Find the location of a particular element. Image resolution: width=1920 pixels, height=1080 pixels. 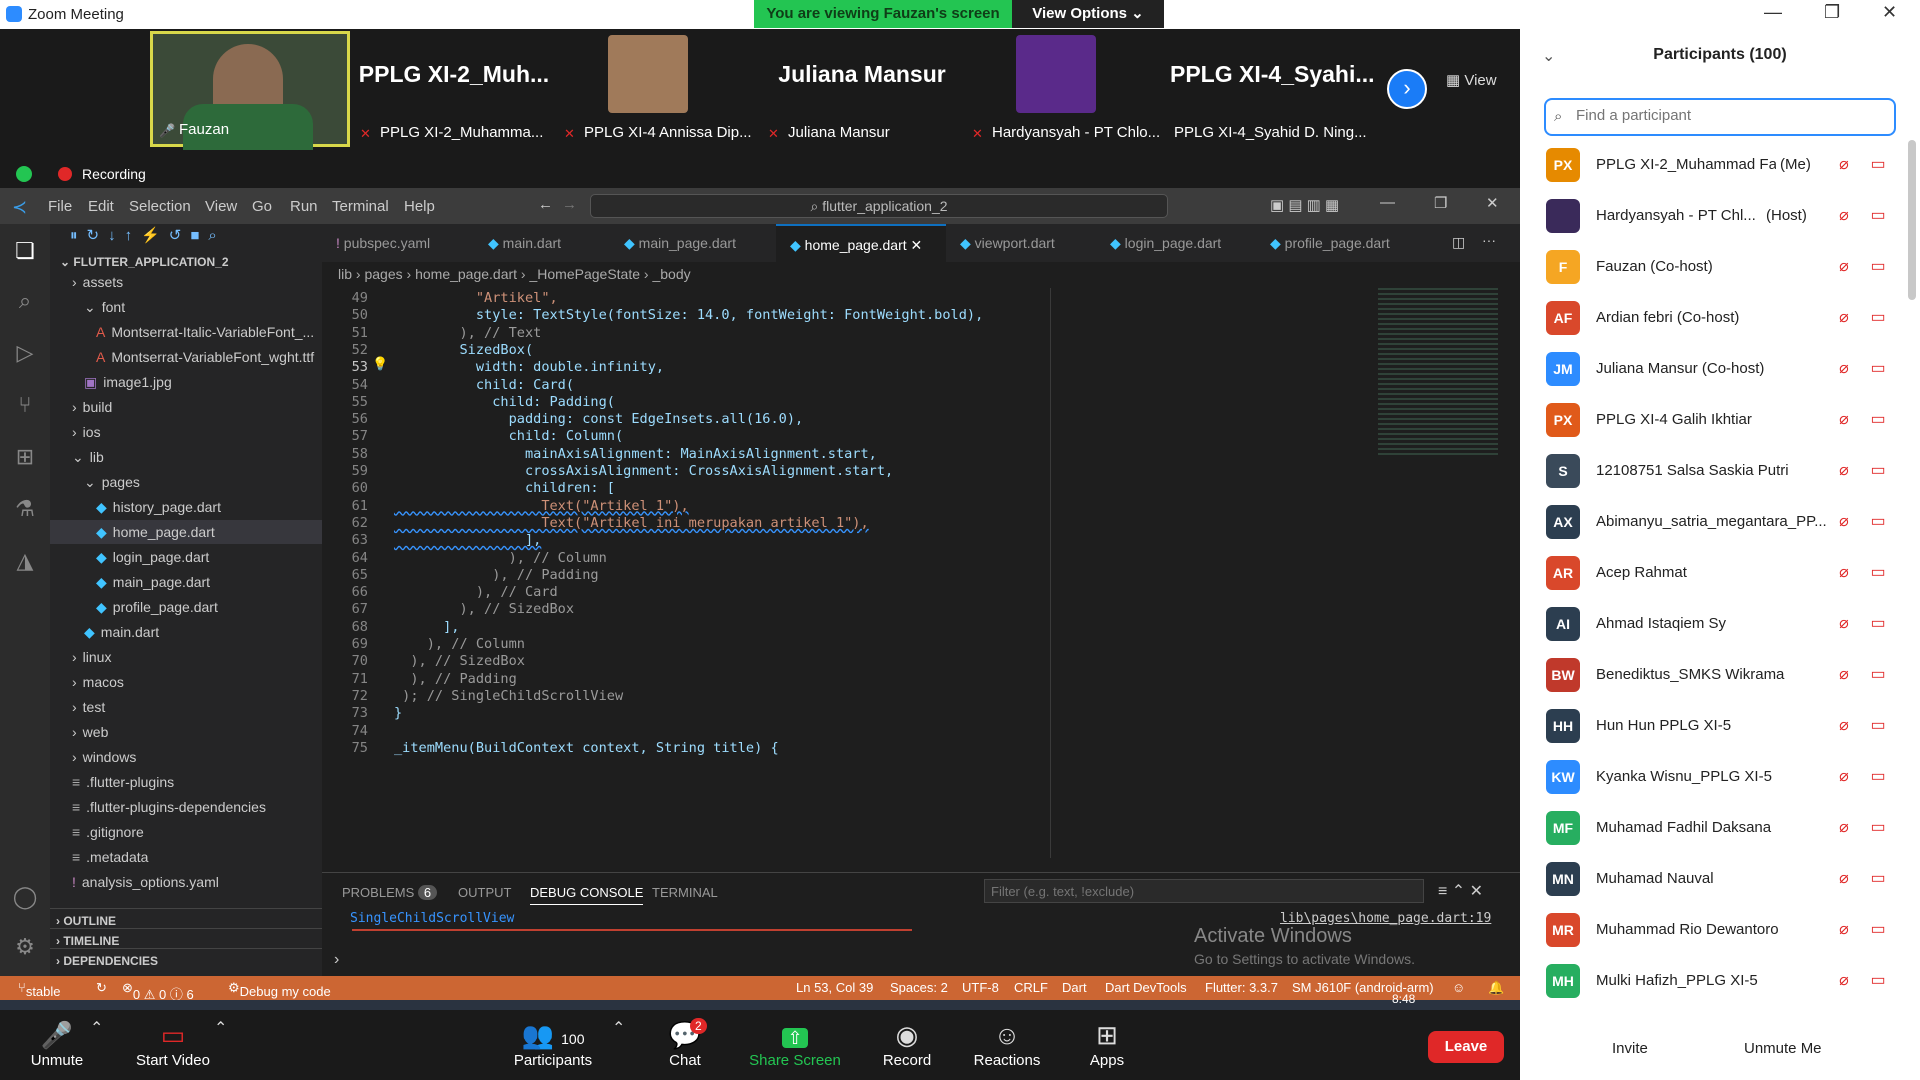

cursor-position: Ln 53, Col 39 is located at coordinates (834, 987).